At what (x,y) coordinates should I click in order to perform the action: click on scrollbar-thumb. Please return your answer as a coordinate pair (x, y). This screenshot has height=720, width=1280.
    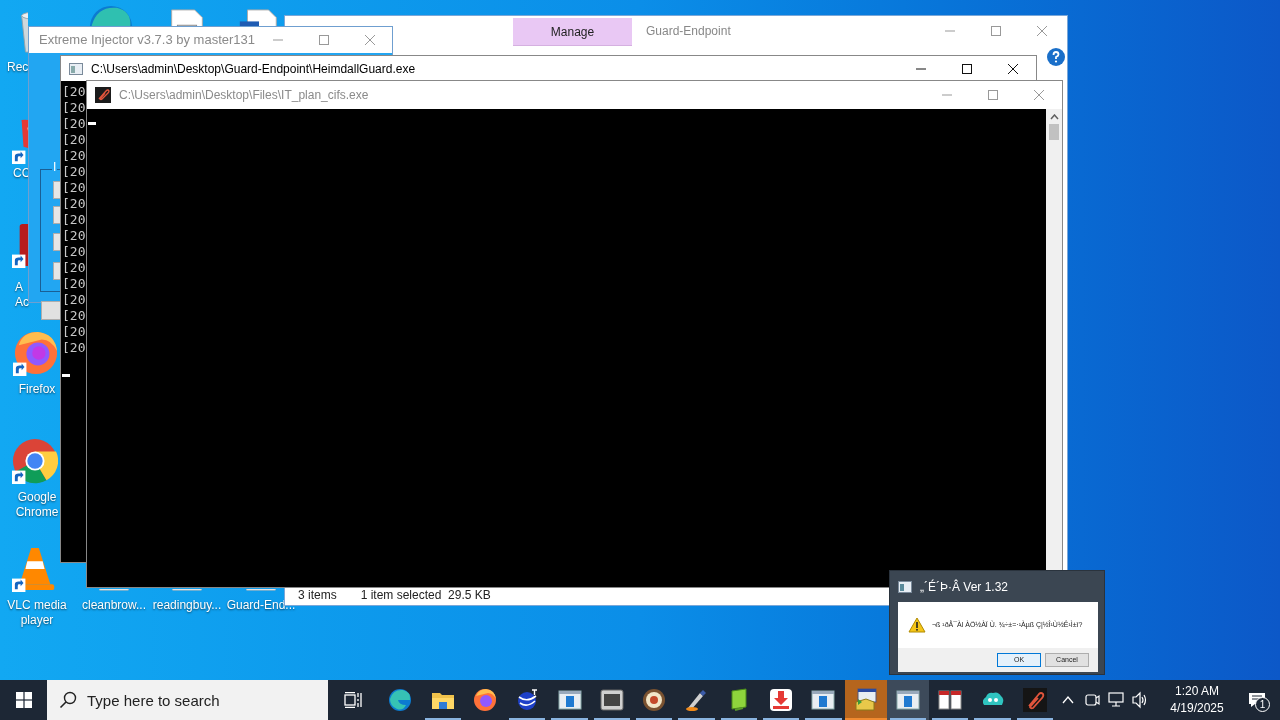
    Looking at the image, I should click on (1054, 132).